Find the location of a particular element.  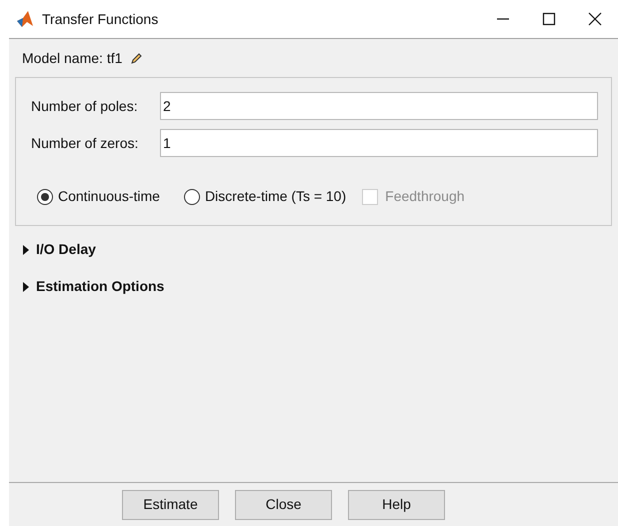

input-field: 2 is located at coordinates (379, 106).